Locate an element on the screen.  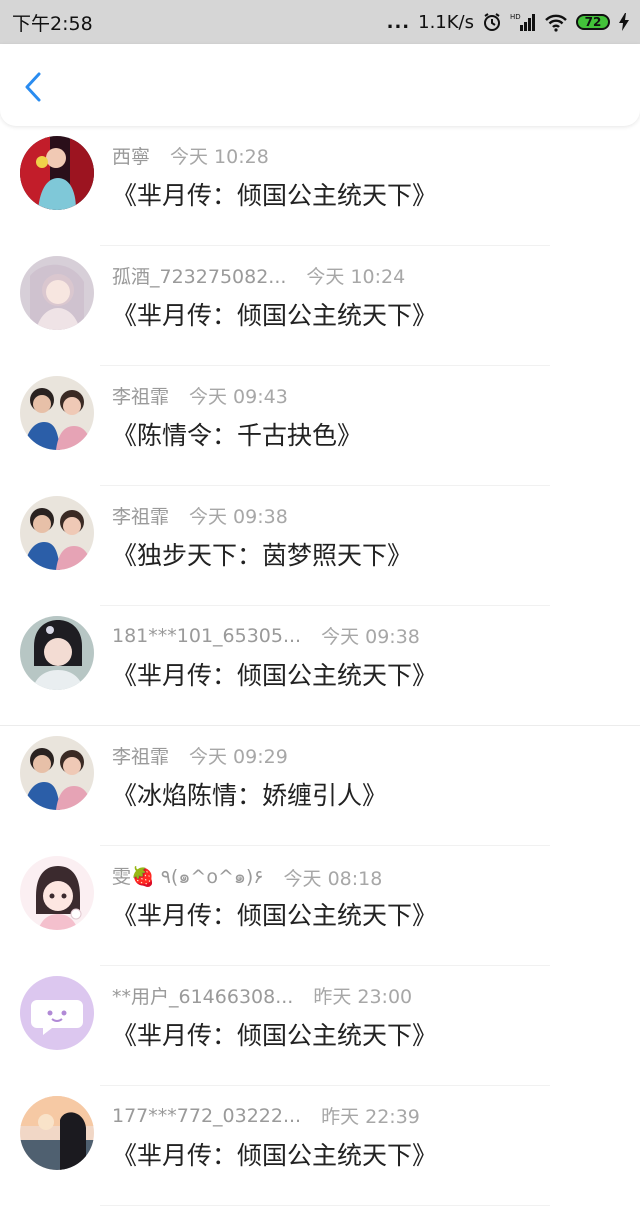
back-button is located at coordinates (33, 87).